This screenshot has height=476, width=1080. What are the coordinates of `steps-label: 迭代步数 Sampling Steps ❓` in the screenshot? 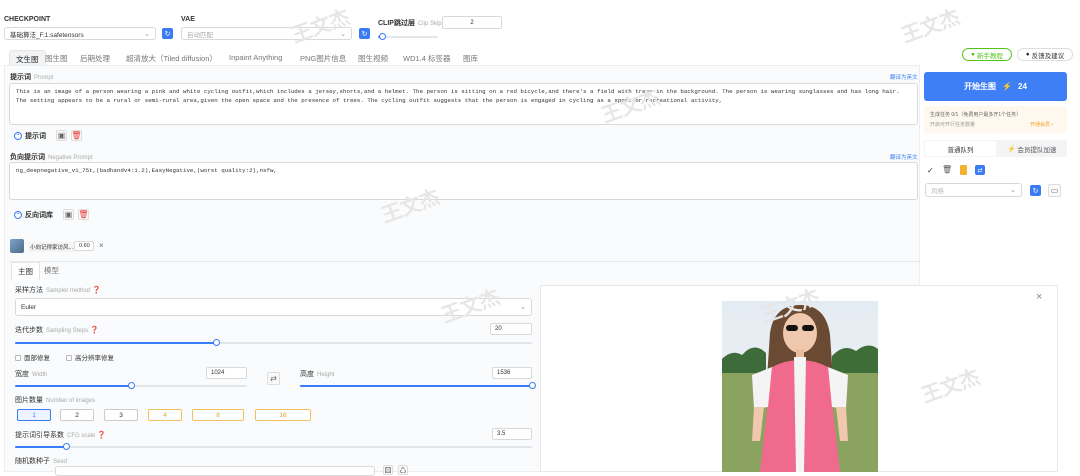 It's located at (57, 330).